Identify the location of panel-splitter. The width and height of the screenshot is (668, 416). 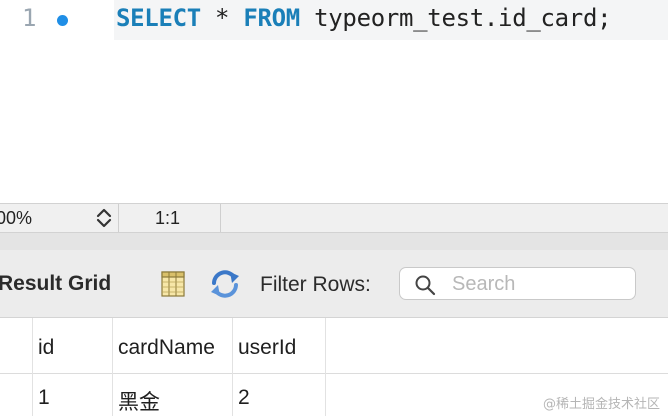
(334, 241).